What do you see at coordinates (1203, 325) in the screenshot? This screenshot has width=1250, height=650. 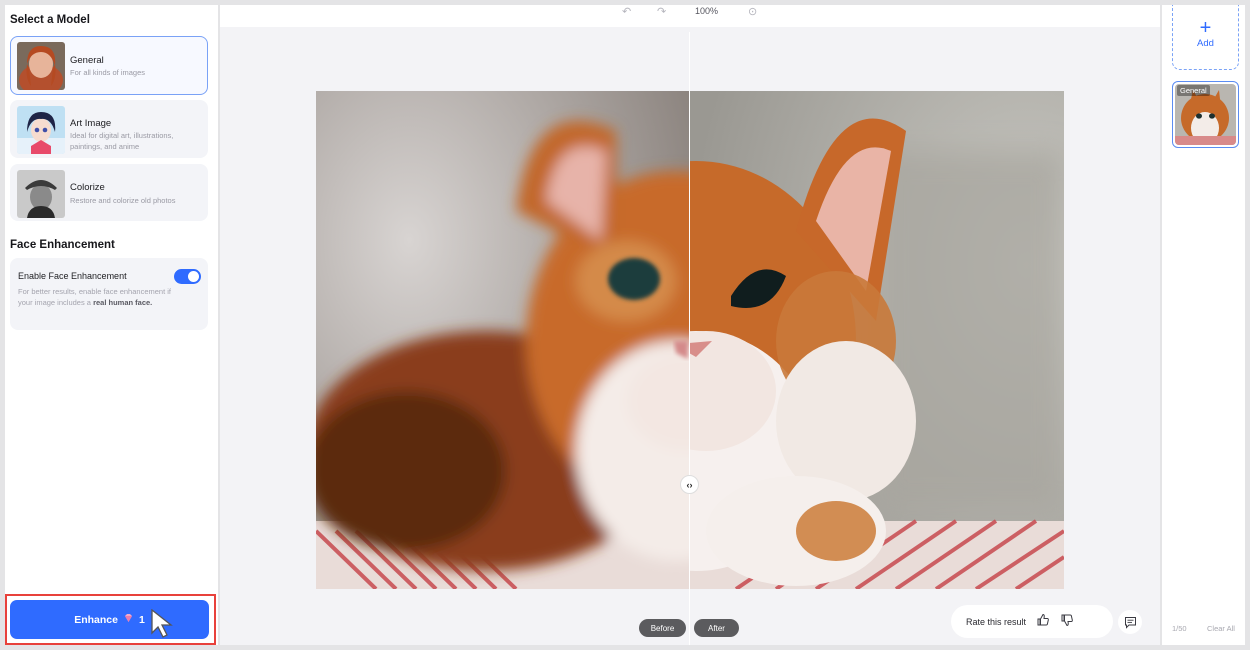 I see `history-panel: + Add General 1/50 Clear All` at bounding box center [1203, 325].